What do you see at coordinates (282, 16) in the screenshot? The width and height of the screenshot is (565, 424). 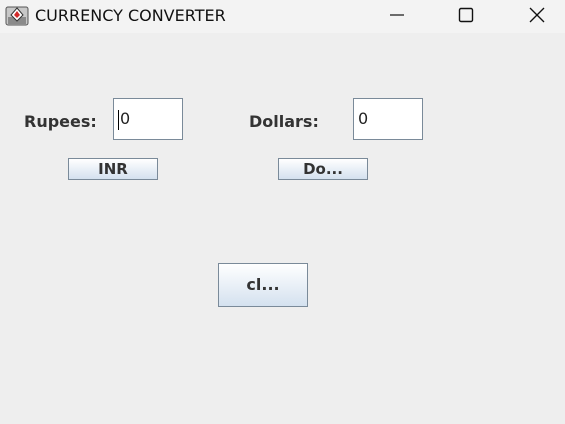 I see `title-bar: CURRENCY CONVERTER` at bounding box center [282, 16].